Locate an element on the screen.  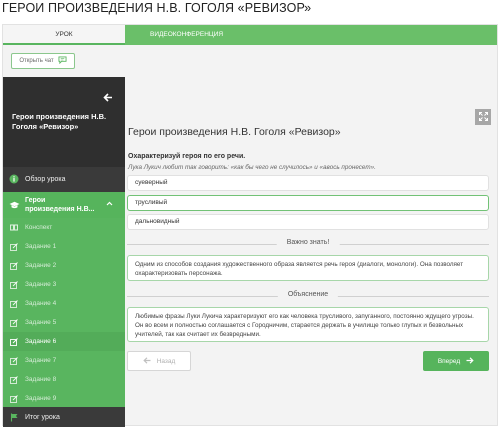
sidebar-item-notes: Конспект is located at coordinates (64, 227).